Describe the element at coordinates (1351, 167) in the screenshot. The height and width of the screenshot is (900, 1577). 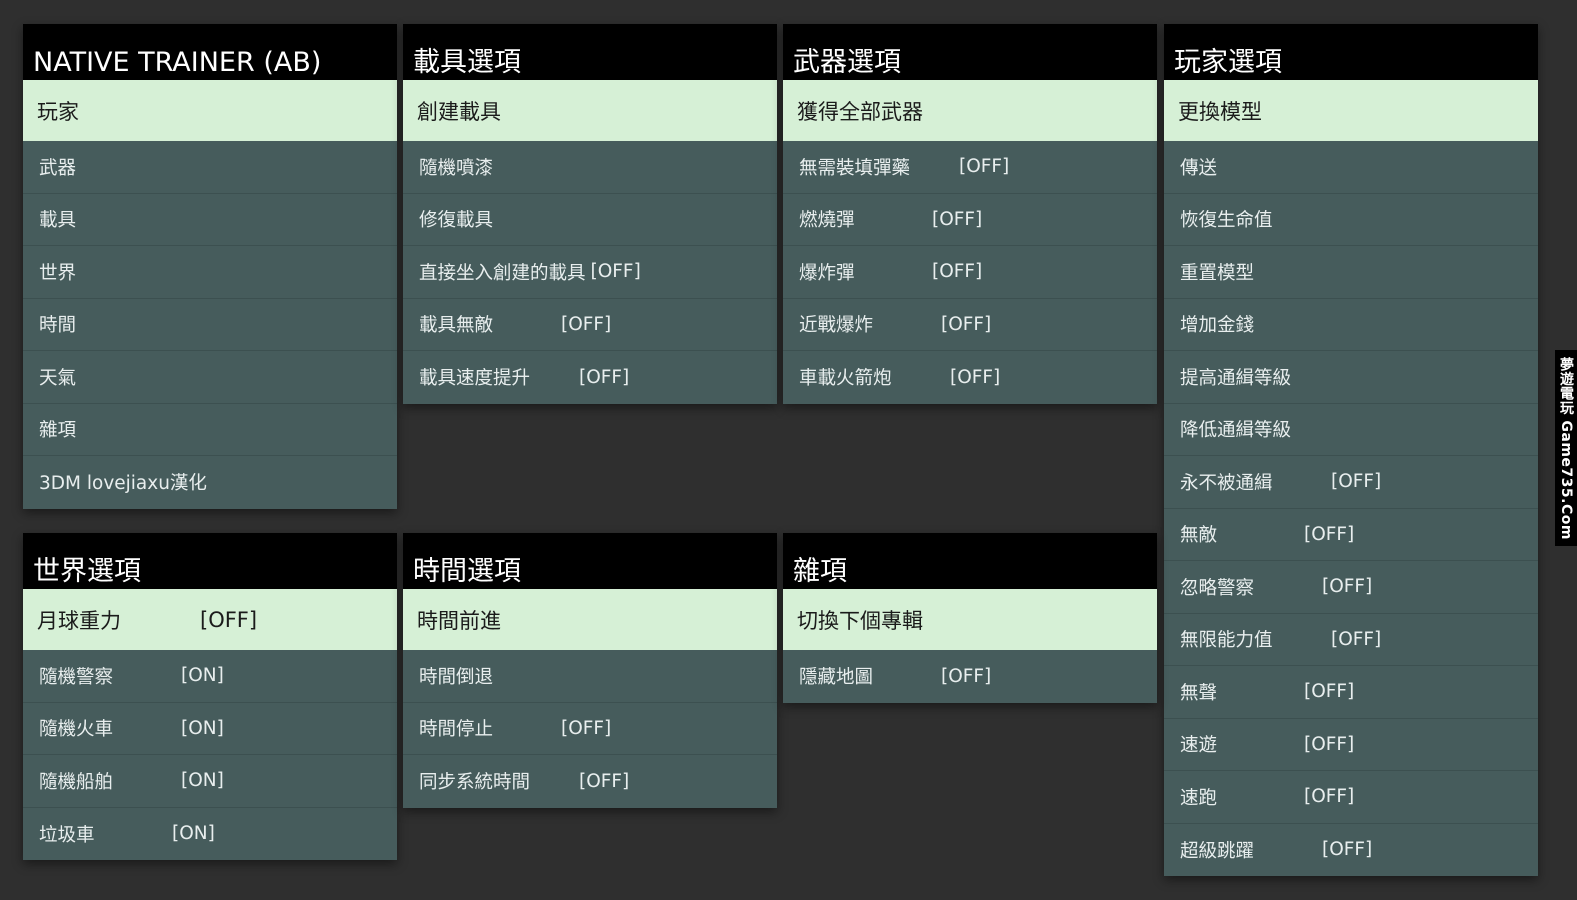
I see `player-option-teleport: 傳送` at that location.